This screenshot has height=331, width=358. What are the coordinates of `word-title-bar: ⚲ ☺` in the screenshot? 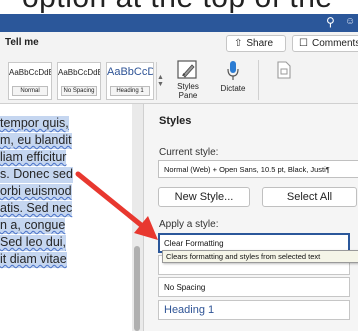 It's located at (179, 23).